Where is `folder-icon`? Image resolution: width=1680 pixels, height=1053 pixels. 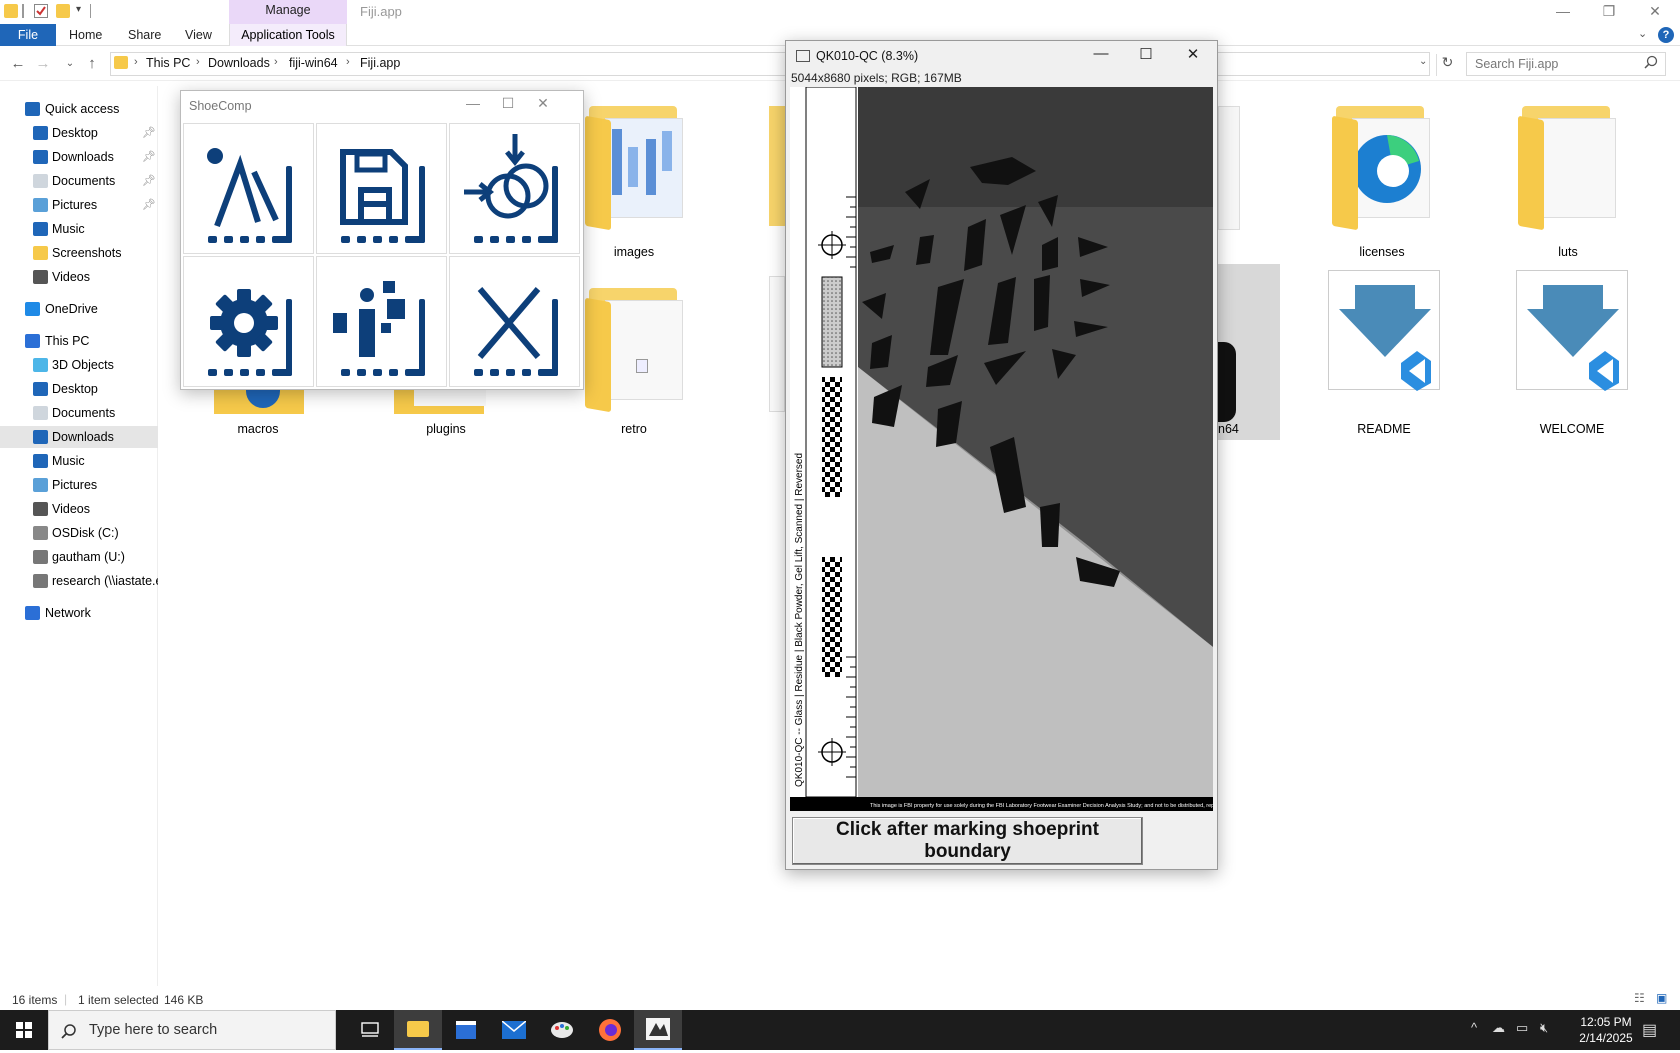 folder-icon is located at coordinates (121, 62).